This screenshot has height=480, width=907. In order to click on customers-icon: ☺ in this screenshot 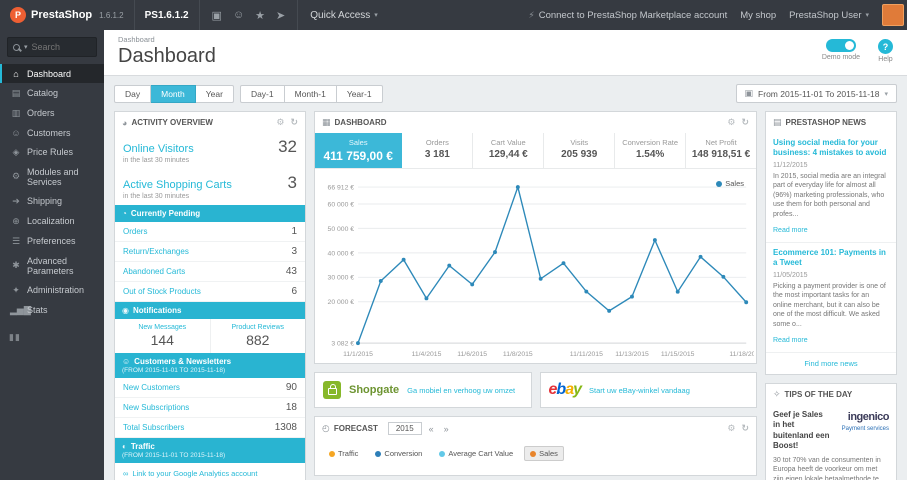, I will do `click(16, 132)`.